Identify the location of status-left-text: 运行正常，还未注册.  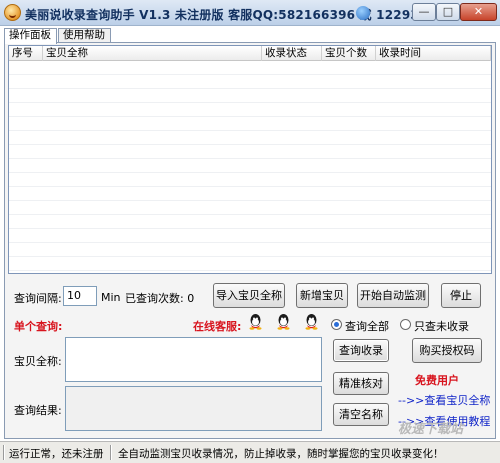
(56, 454).